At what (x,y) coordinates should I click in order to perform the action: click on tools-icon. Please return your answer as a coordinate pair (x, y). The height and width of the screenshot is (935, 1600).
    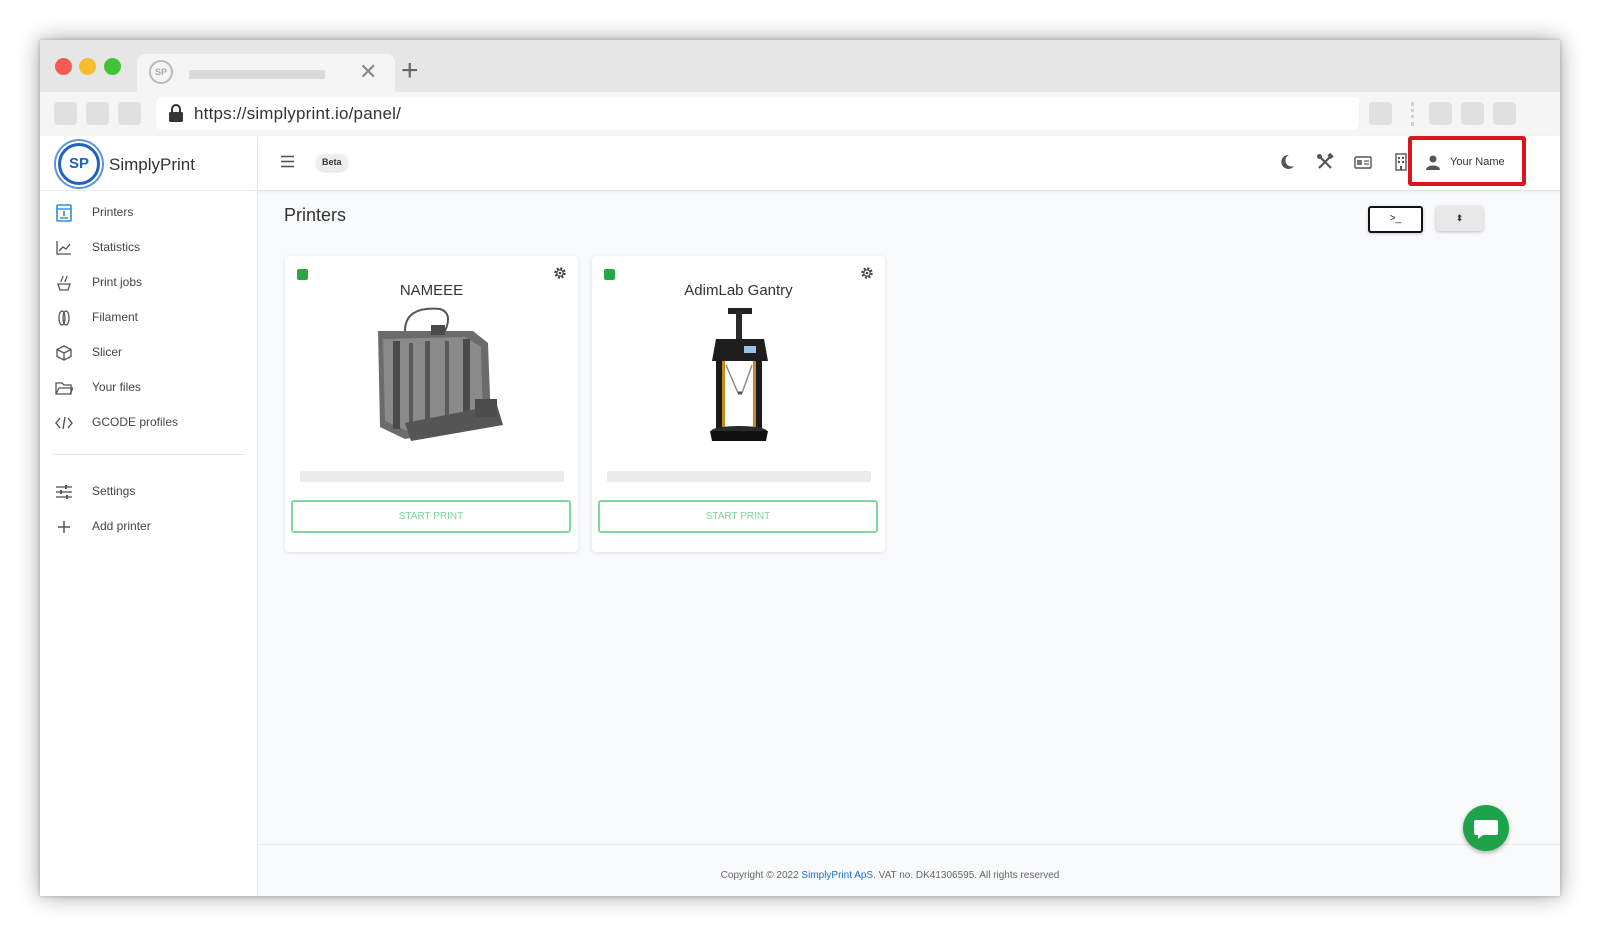
    Looking at the image, I should click on (1325, 162).